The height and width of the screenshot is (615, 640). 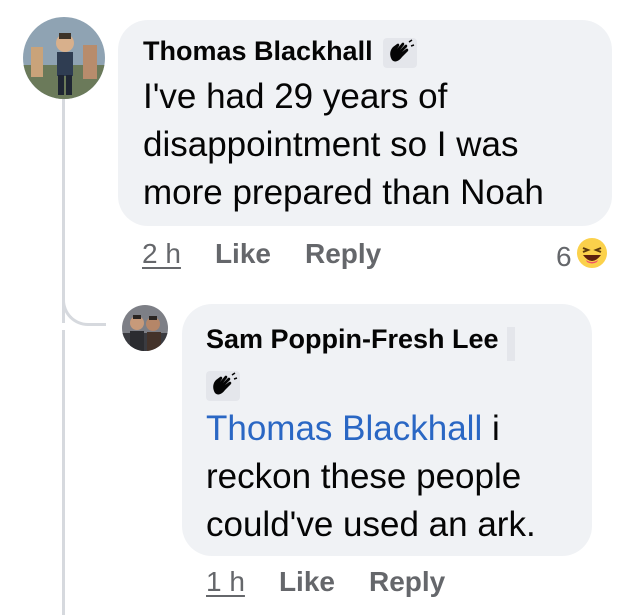 I want to click on comment-author: Sam Poppin-Fresh Lee, so click(x=352, y=339).